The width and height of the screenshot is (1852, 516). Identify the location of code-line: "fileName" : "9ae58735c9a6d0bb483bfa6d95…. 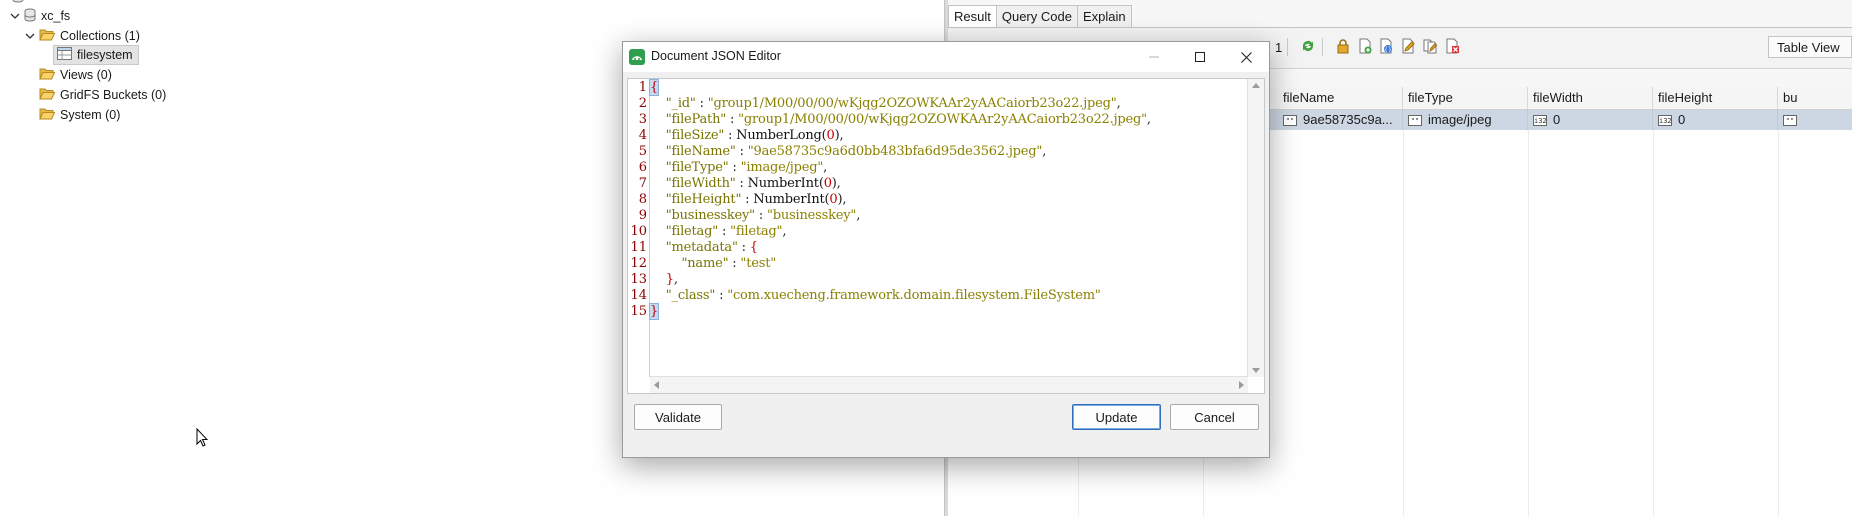
(848, 152).